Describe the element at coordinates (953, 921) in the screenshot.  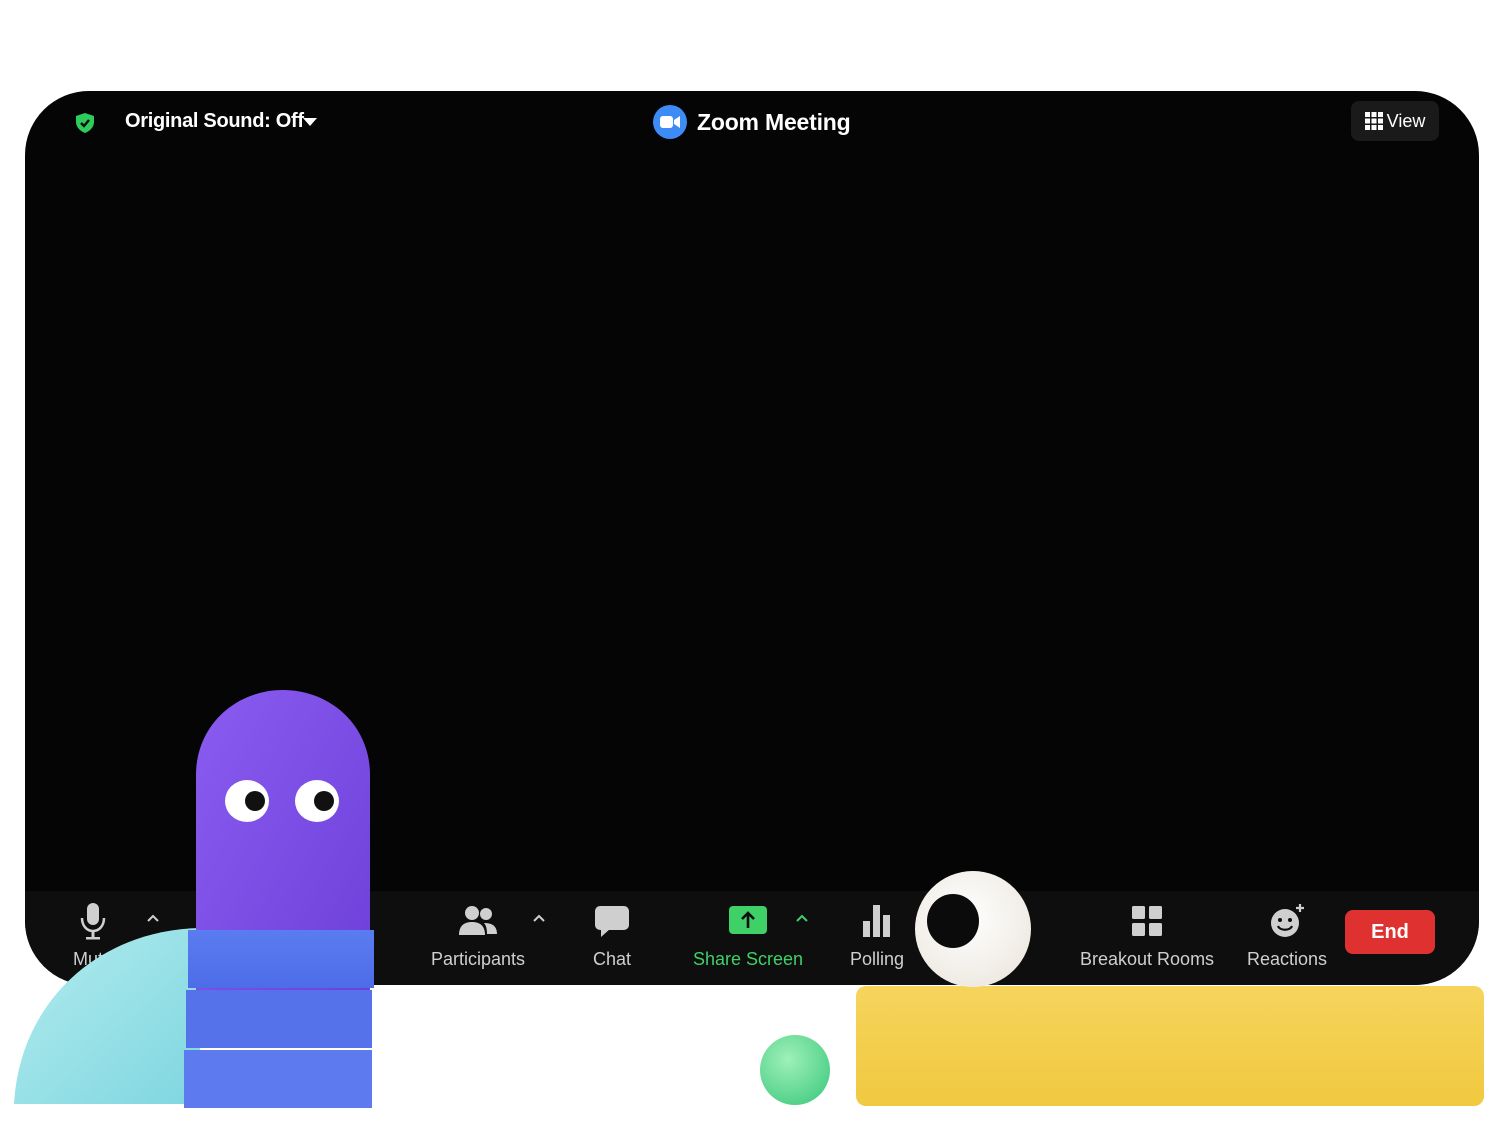
I see `eyeball-pupil` at that location.